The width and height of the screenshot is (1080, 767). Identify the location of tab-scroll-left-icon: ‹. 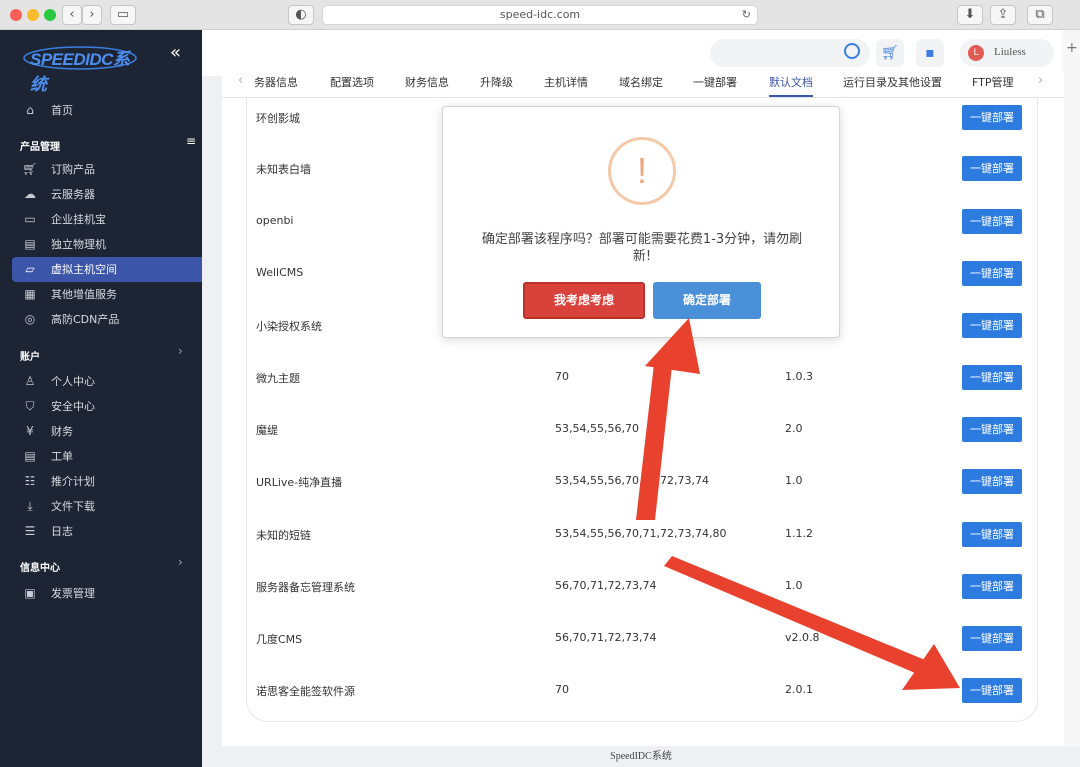
(240, 80).